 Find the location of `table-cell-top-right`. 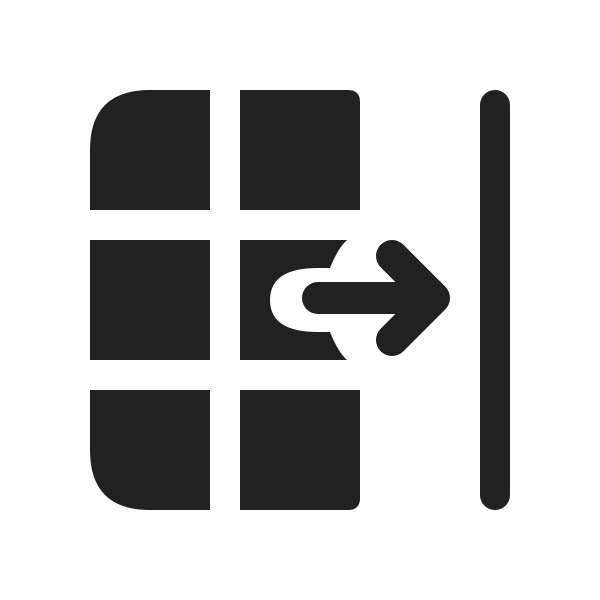

table-cell-top-right is located at coordinates (300, 150).